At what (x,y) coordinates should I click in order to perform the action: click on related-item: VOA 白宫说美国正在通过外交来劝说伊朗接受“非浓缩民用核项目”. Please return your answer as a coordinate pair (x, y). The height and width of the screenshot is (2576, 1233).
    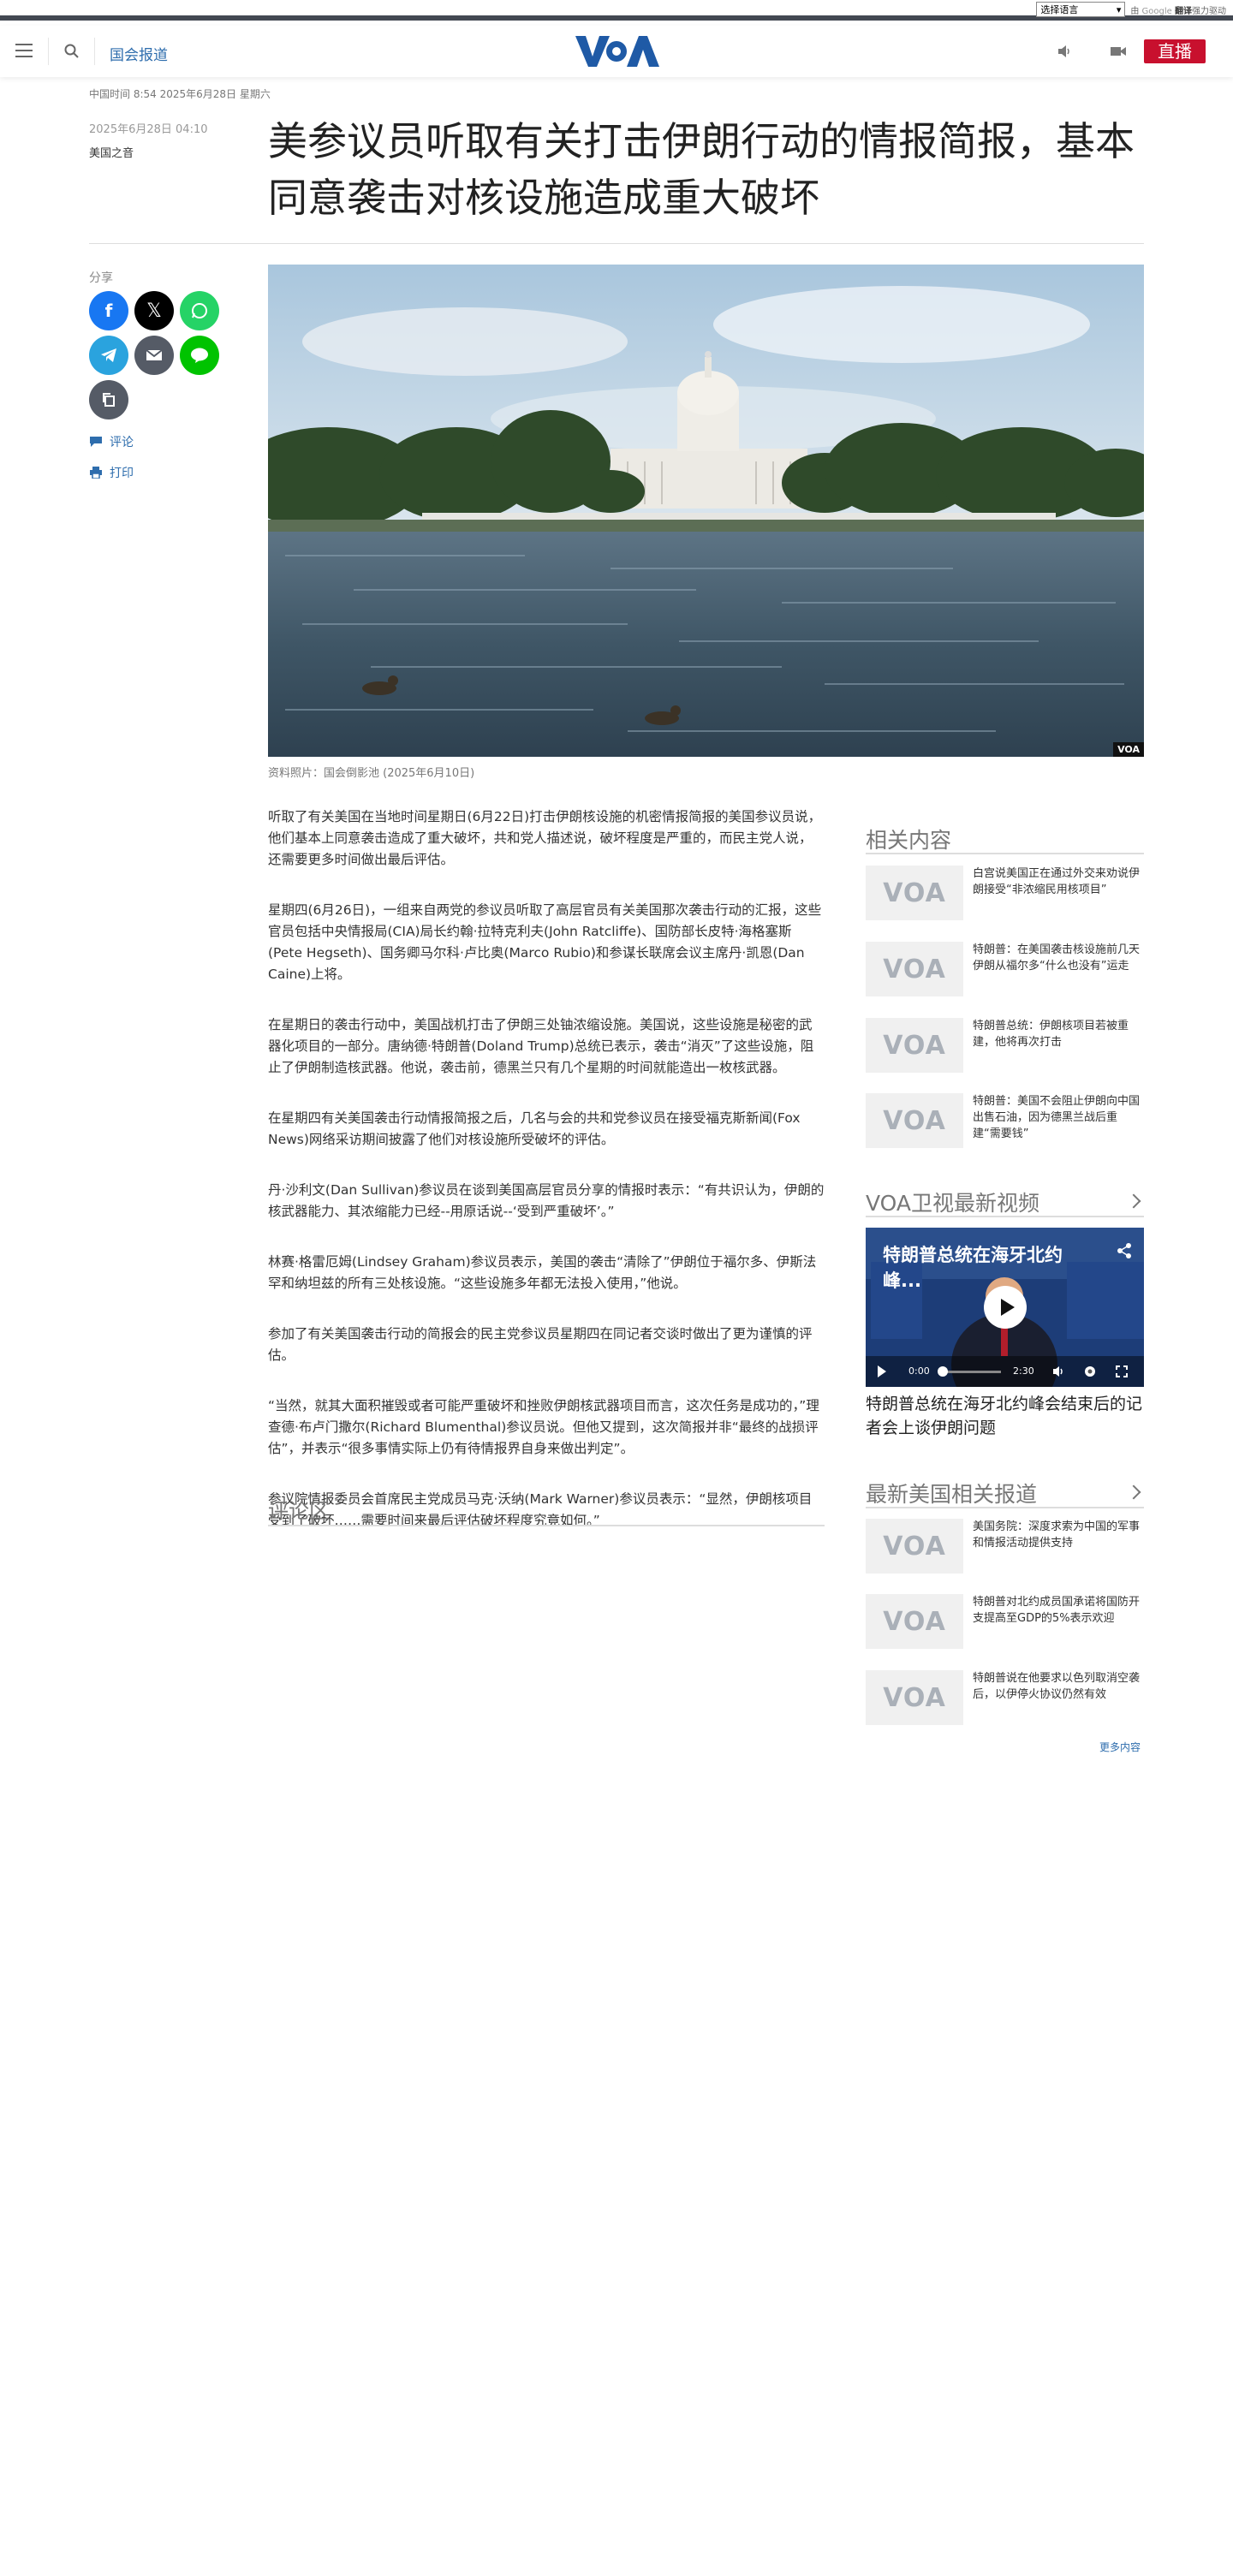
    Looking at the image, I should click on (1005, 894).